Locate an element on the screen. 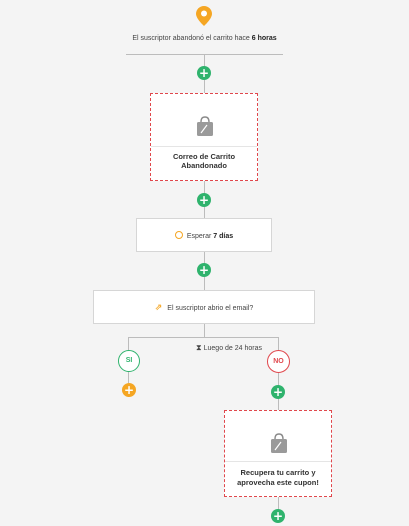 This screenshot has width=409, height=526. wait-duration: 7 días is located at coordinates (223, 236).